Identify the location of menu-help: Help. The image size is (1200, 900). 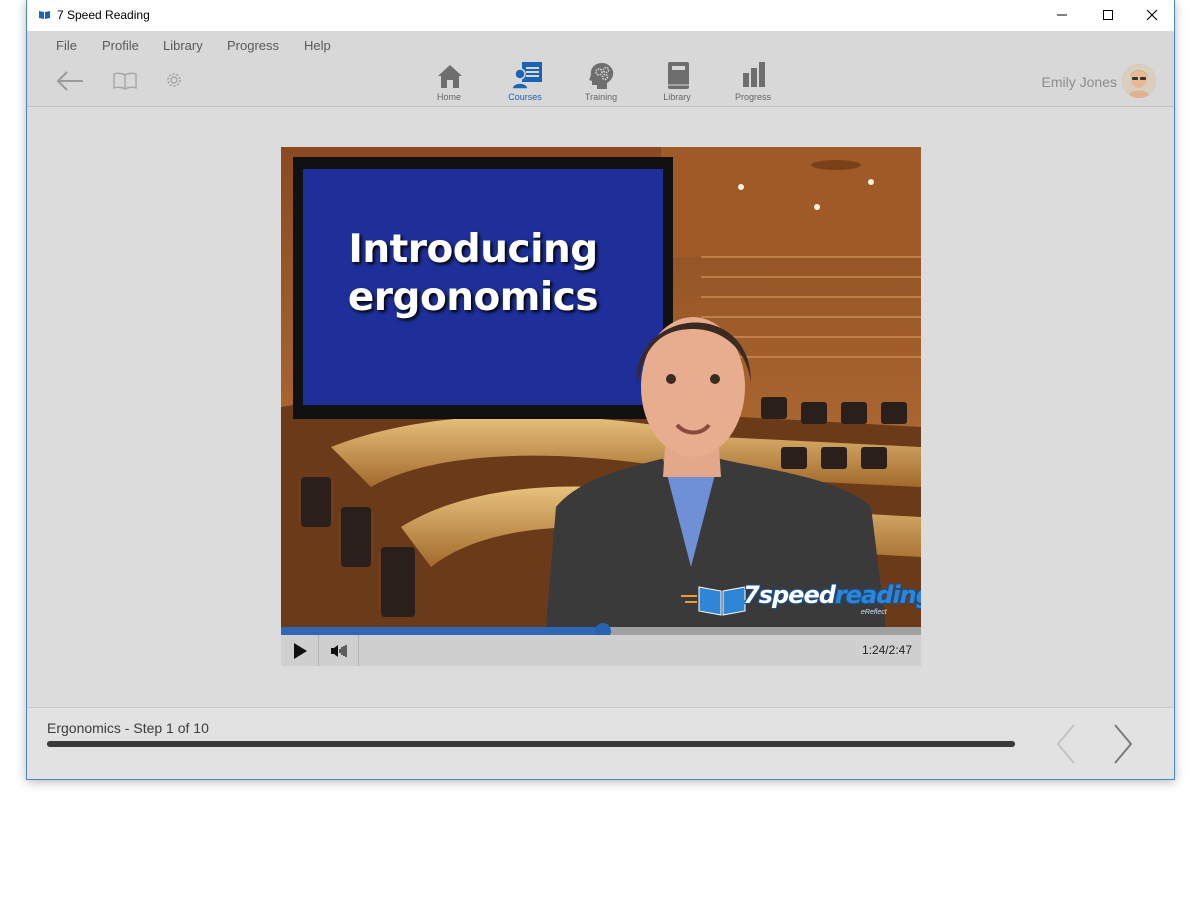
(317, 45).